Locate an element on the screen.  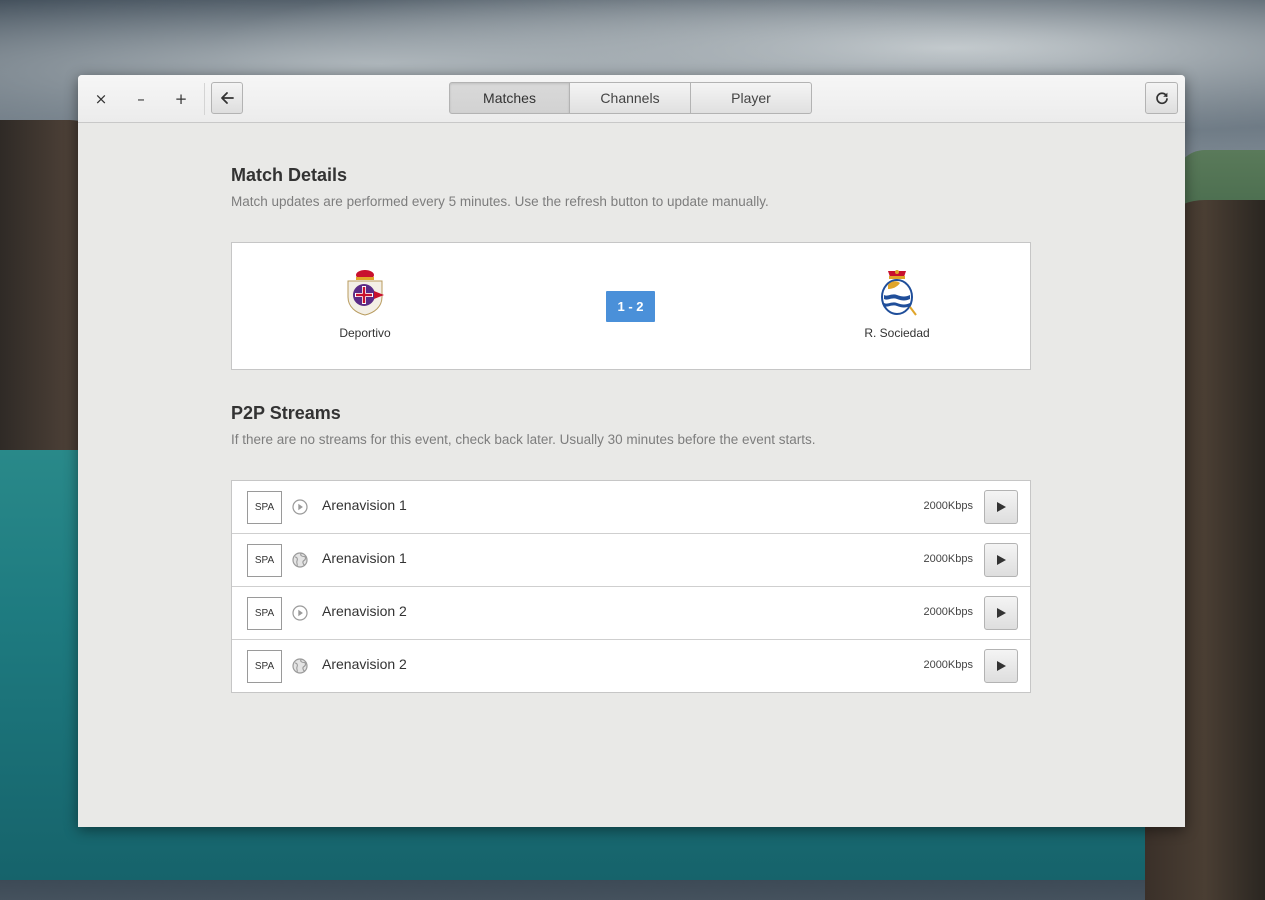
home-team-name: Deportivo is located at coordinates (365, 333).